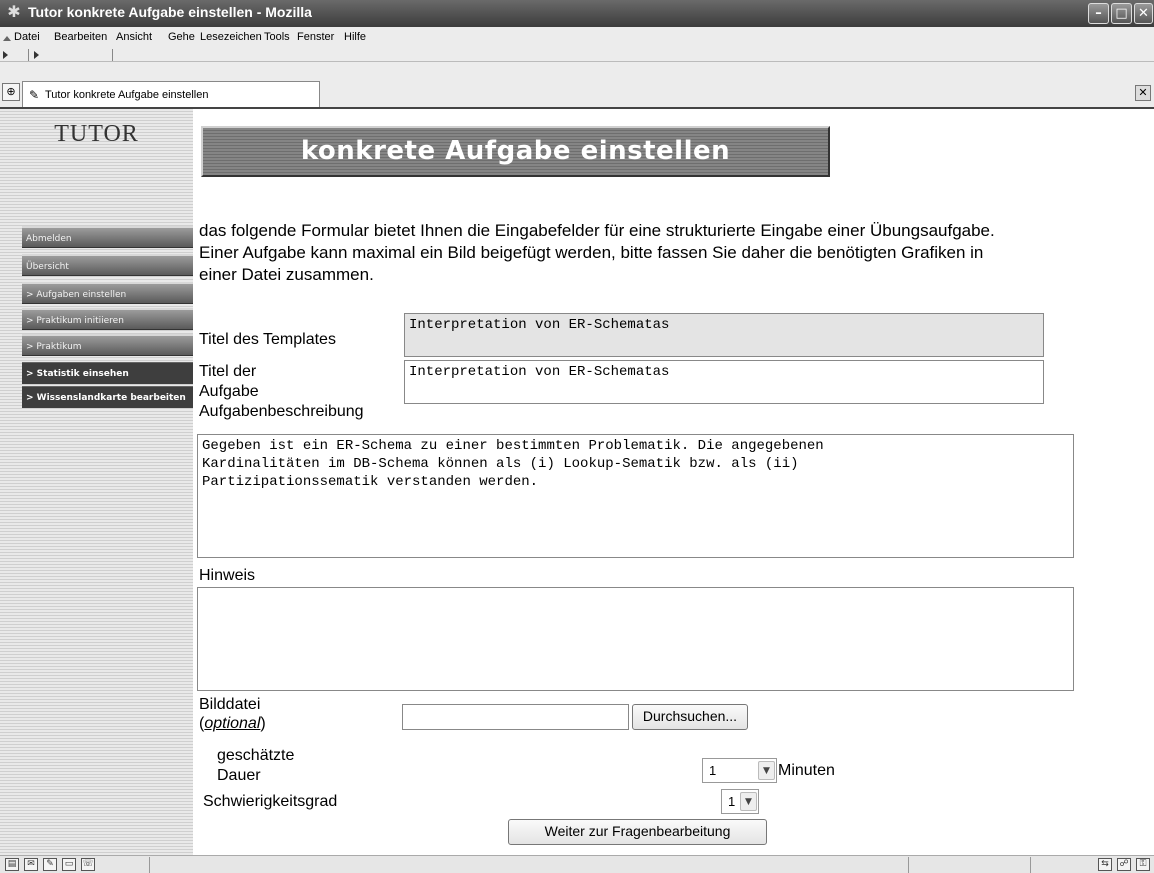 The width and height of the screenshot is (1154, 873). Describe the element at coordinates (34, 95) in the screenshot. I see `page-icon: ✎` at that location.